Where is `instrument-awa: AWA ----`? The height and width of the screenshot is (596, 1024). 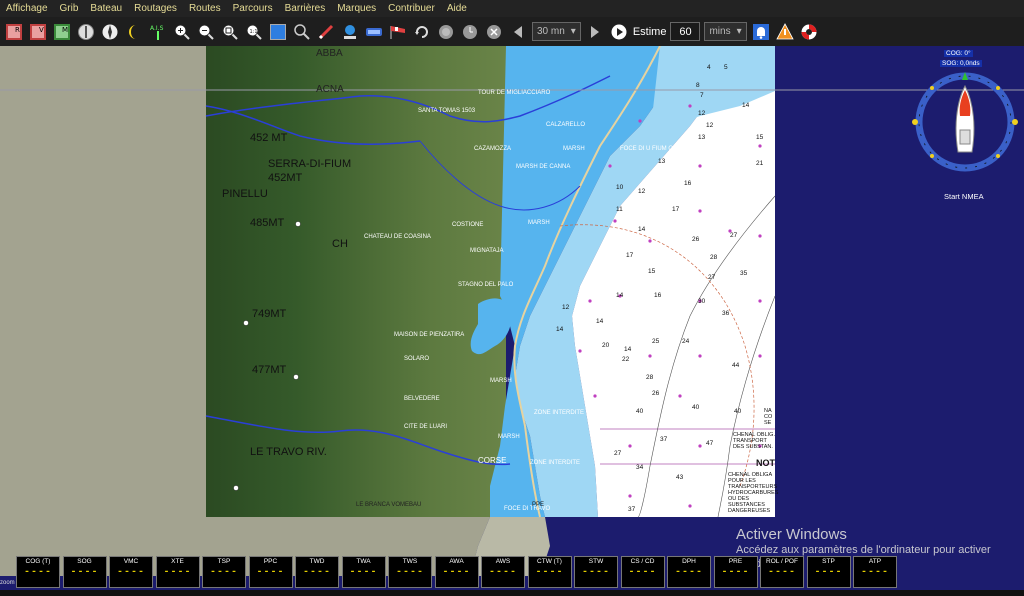
instrument-awa: AWA ---- is located at coordinates (456, 572).